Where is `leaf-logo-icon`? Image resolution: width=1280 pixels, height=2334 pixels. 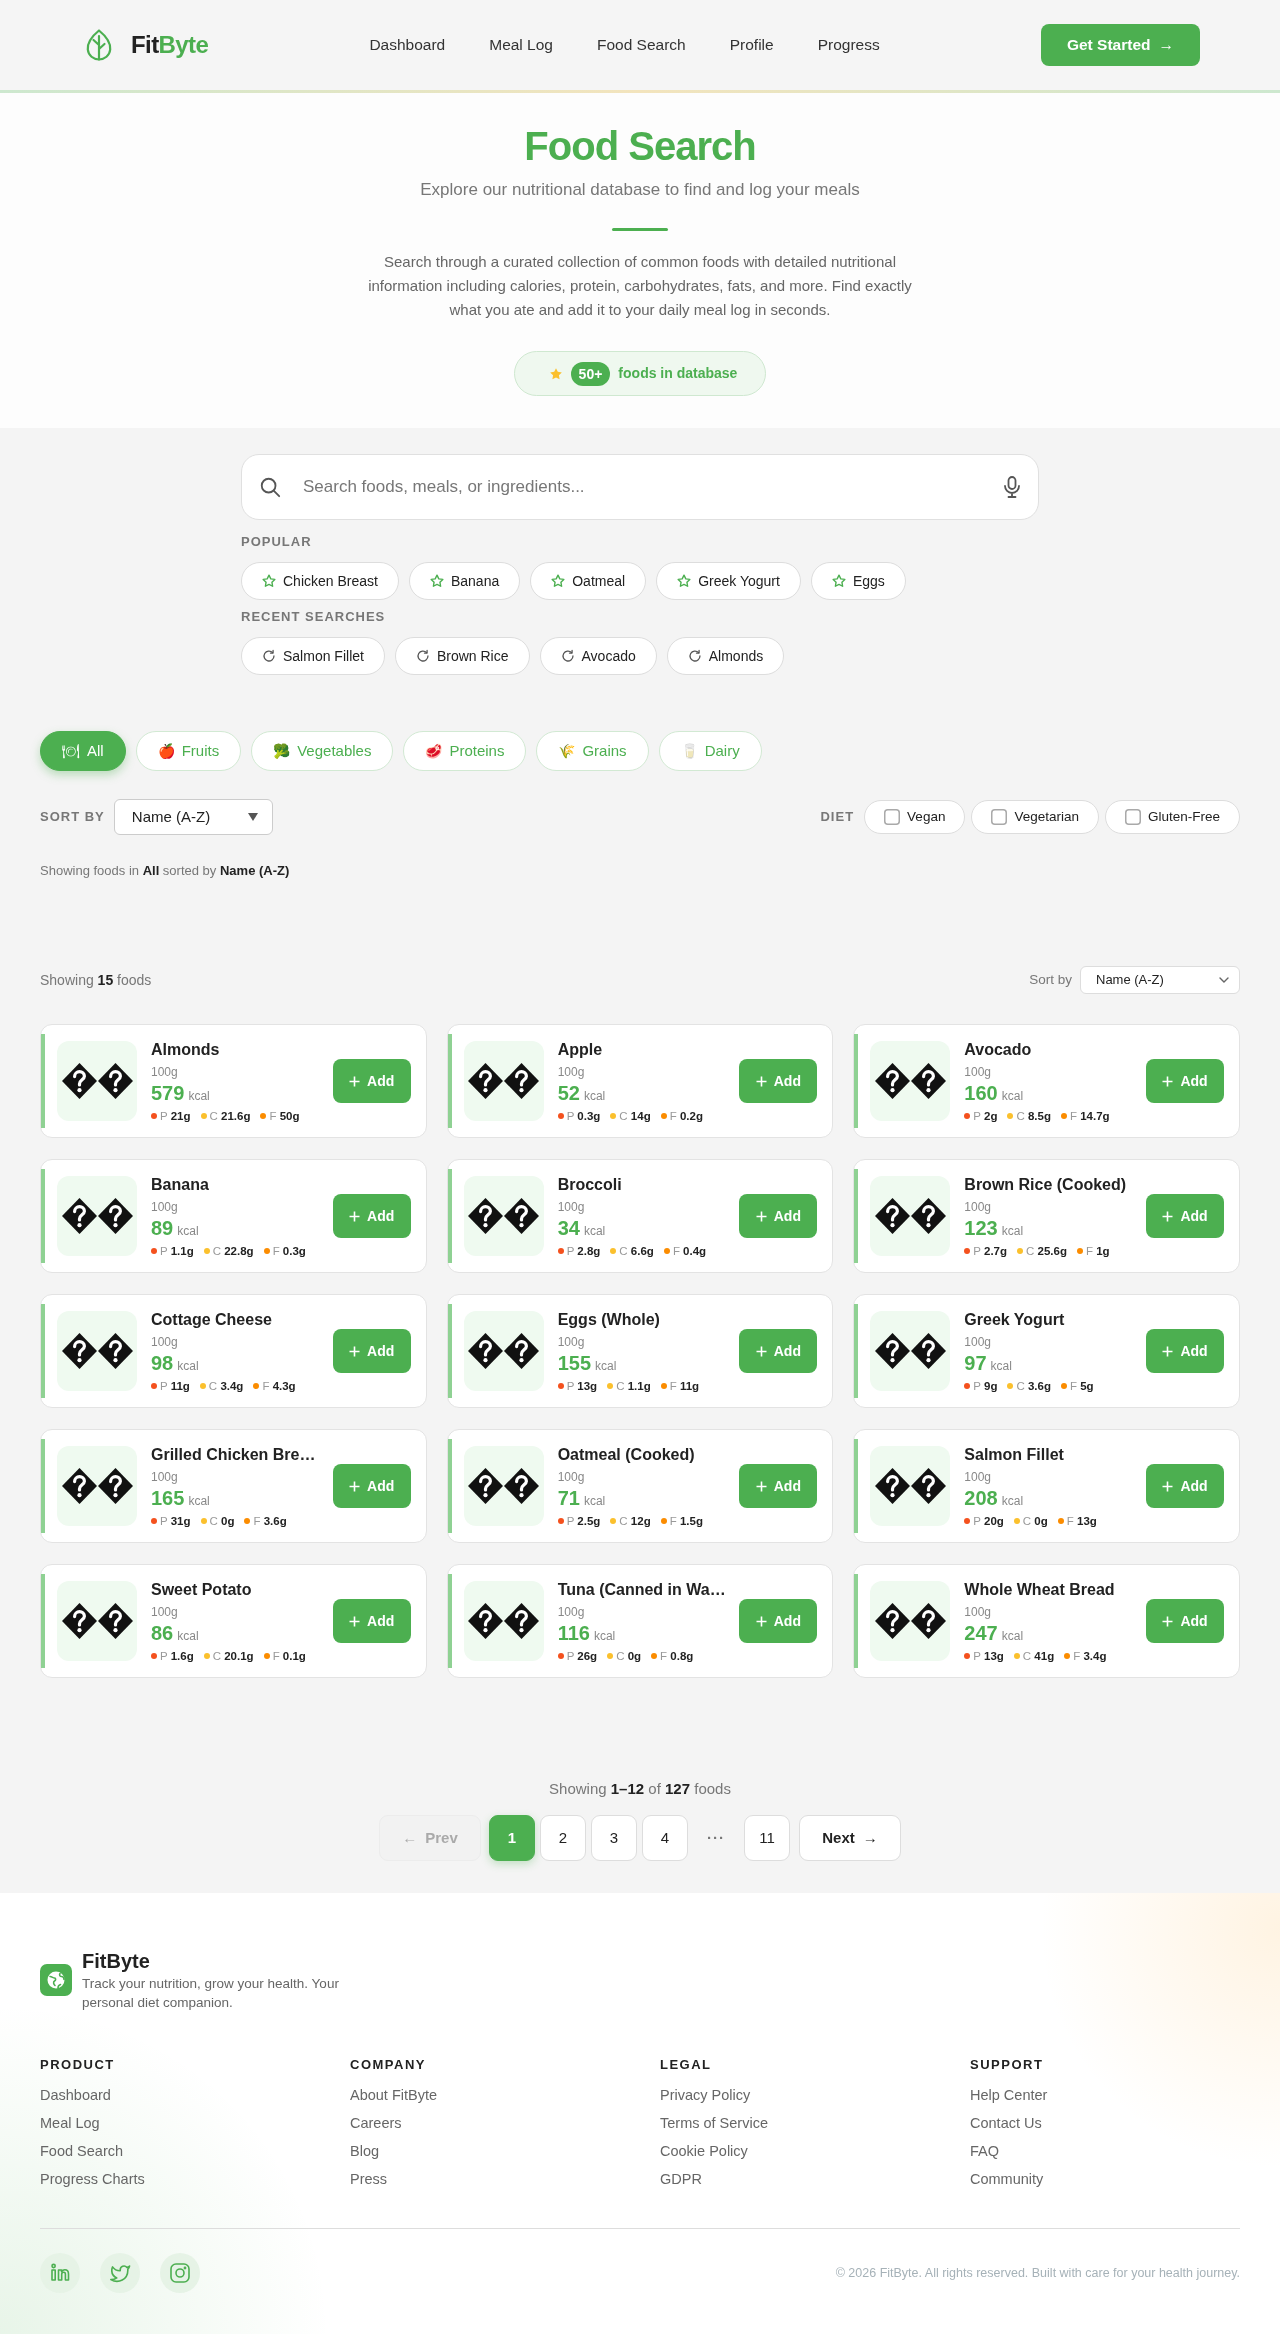
leaf-logo-icon is located at coordinates (99, 45).